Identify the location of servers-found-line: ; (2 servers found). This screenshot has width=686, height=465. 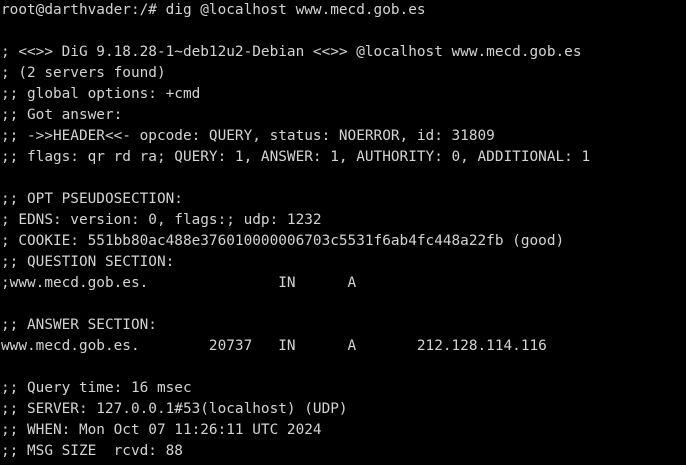
(83, 73).